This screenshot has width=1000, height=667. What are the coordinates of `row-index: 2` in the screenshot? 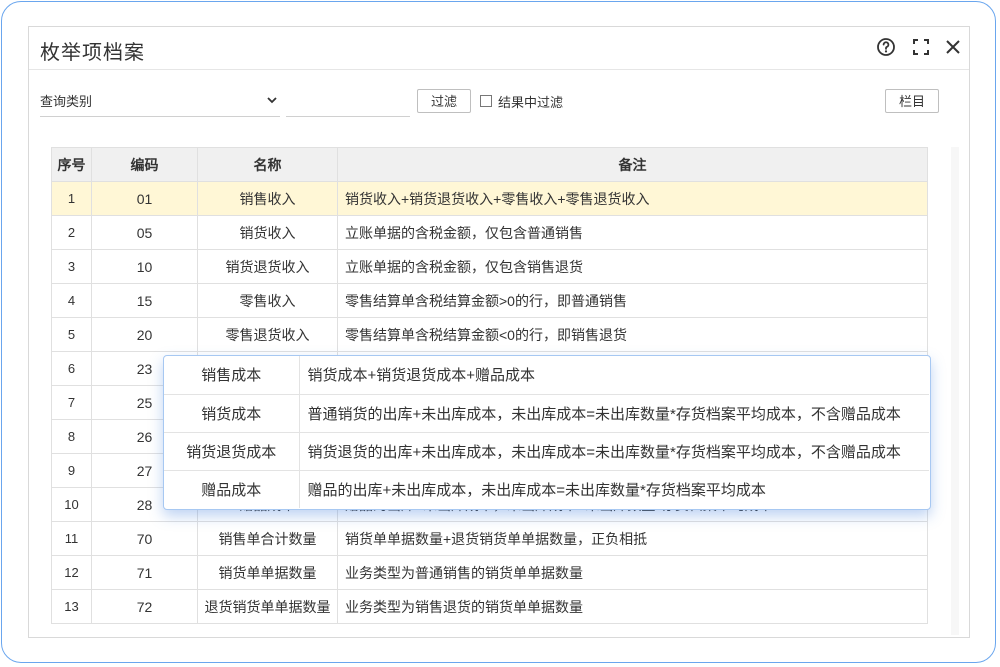 It's located at (71, 232).